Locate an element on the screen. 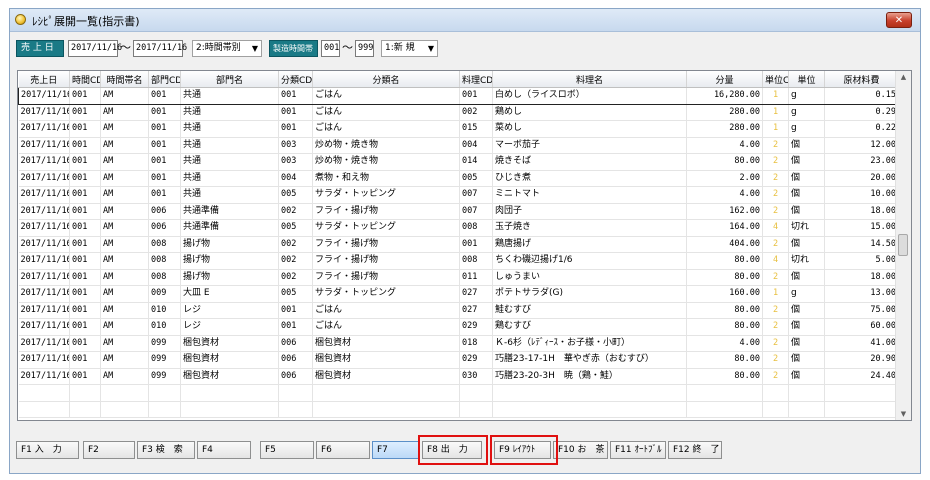  f4-button: F4 is located at coordinates (224, 450).